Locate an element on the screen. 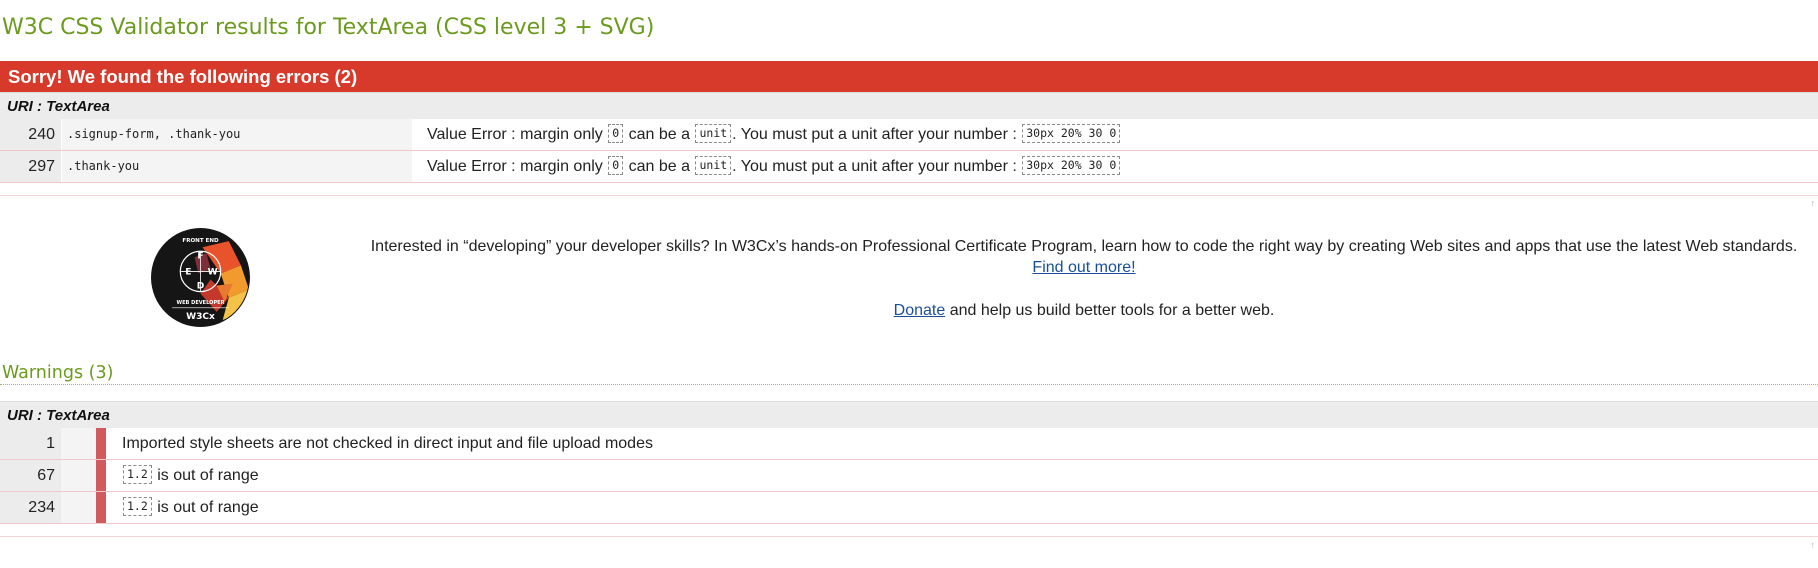 Image resolution: width=1818 pixels, height=568 pixels. error-context: .thank-you is located at coordinates (236, 166).